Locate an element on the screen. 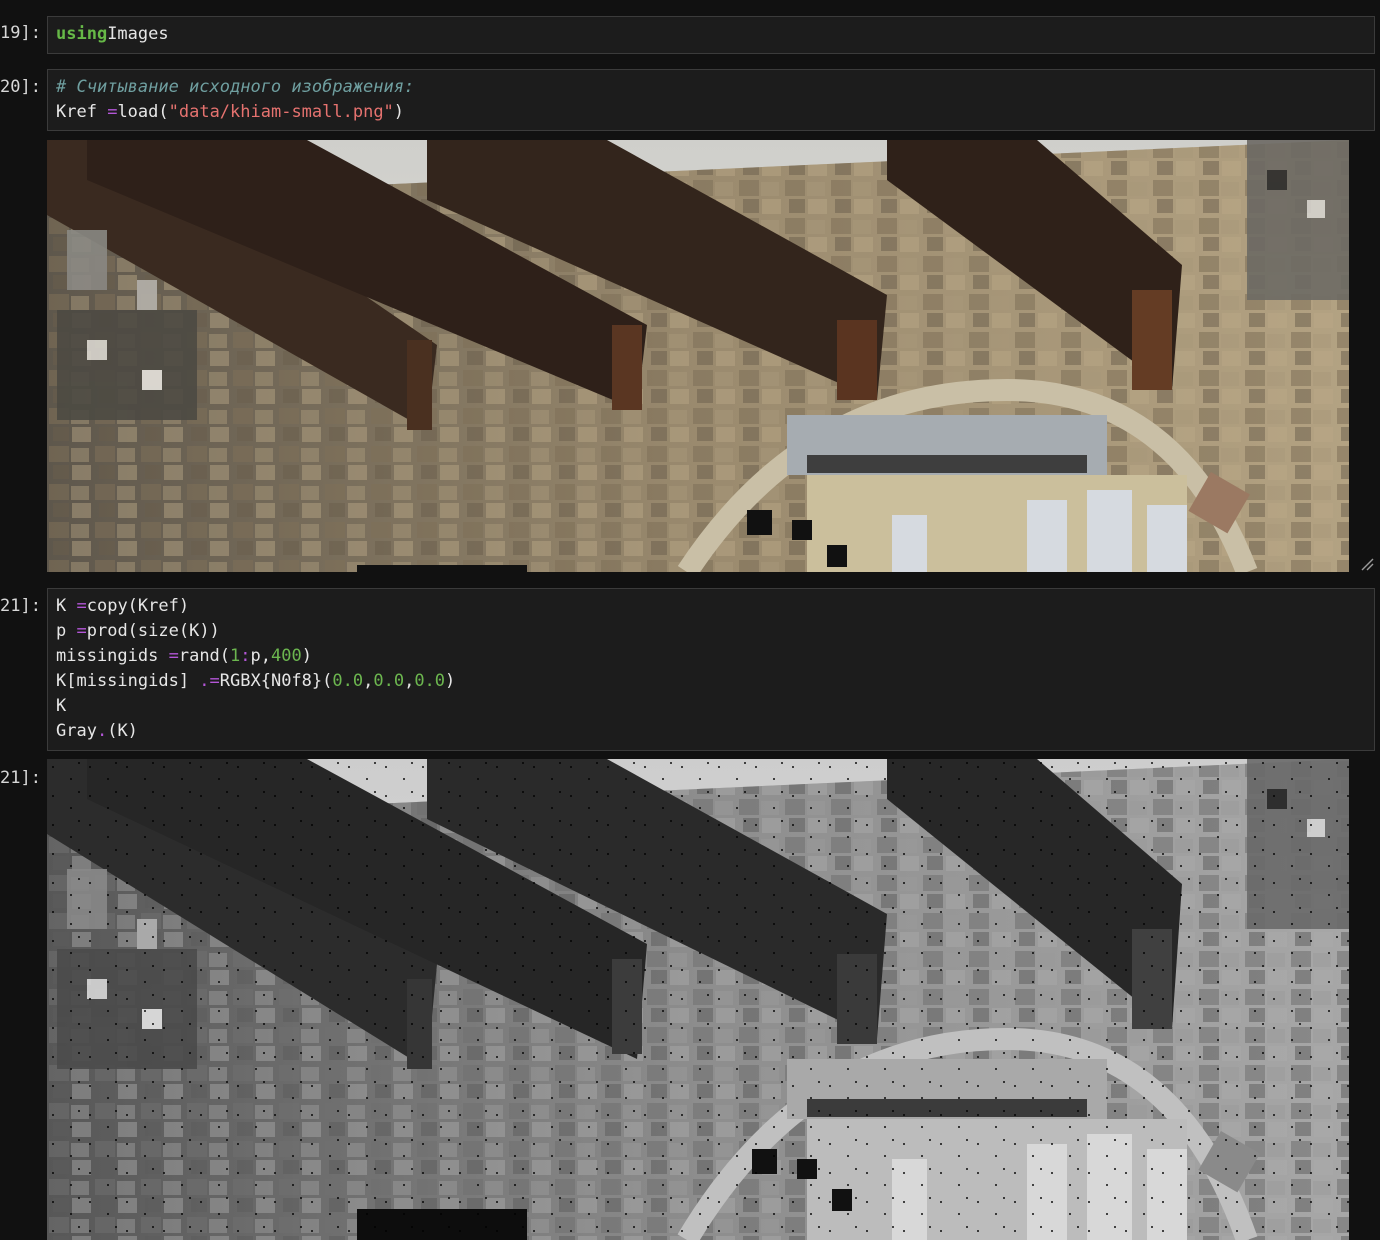 The image size is (1380, 1240). code-line: K =copy(Kref) is located at coordinates (711, 606).